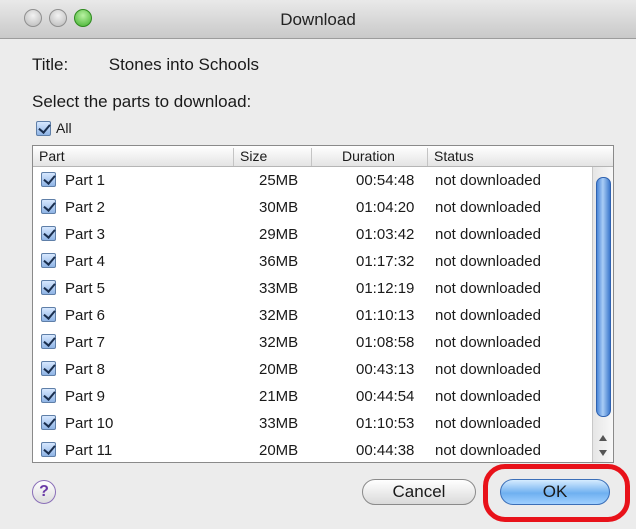 This screenshot has height=529, width=636. What do you see at coordinates (85, 234) in the screenshot?
I see `part-name-cell: Part 3` at bounding box center [85, 234].